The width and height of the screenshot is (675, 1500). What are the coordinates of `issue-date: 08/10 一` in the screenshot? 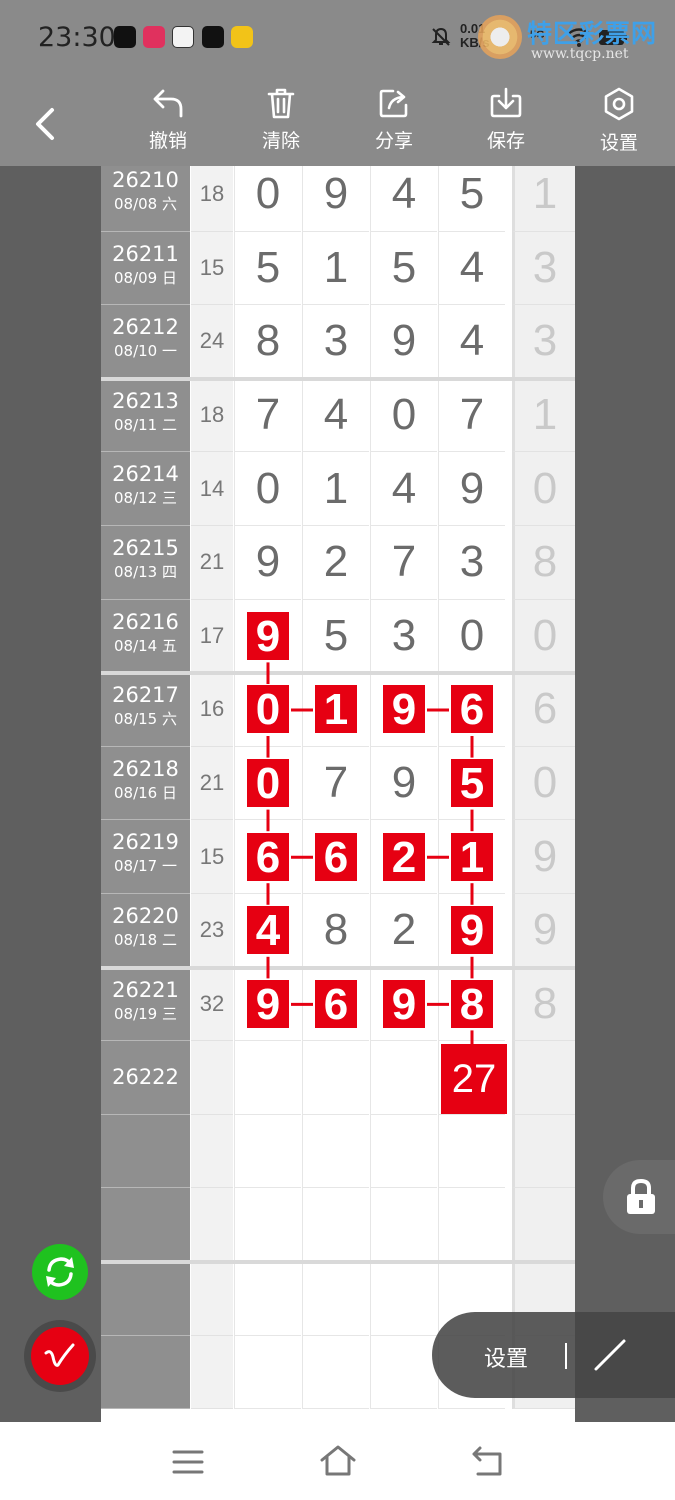 It's located at (145, 351).